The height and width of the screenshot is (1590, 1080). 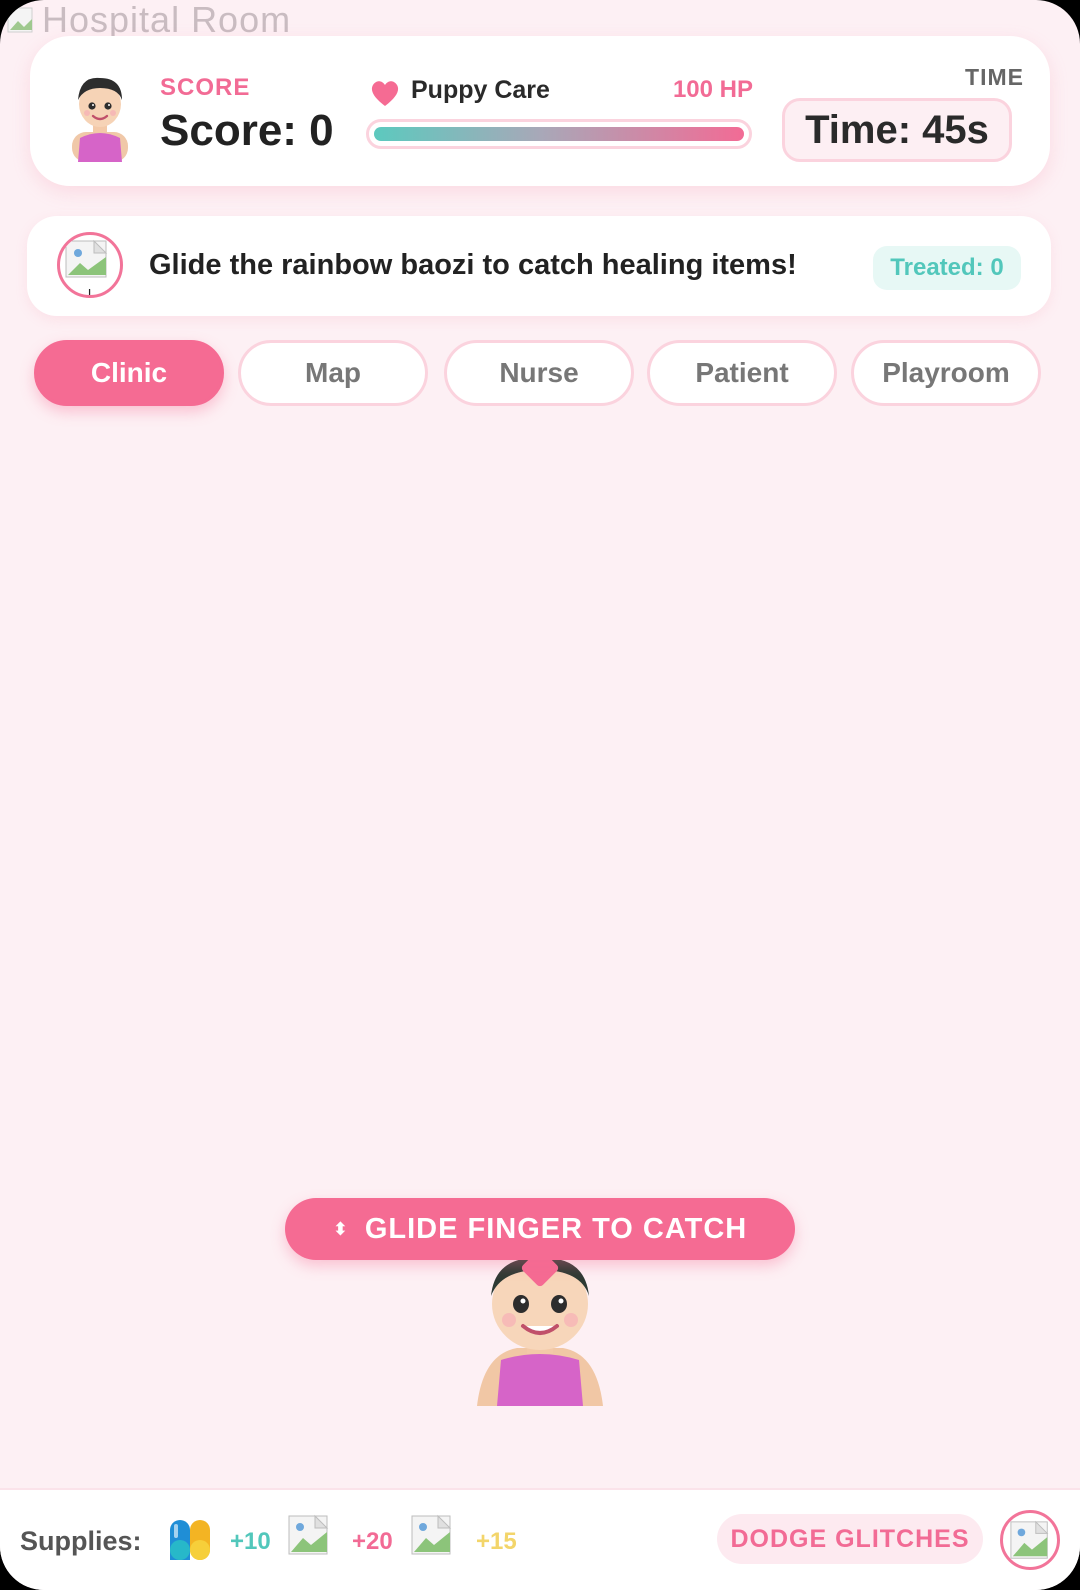 I want to click on tab-bar: Clinic Map Nurse Patient Playroom, so click(x=539, y=373).